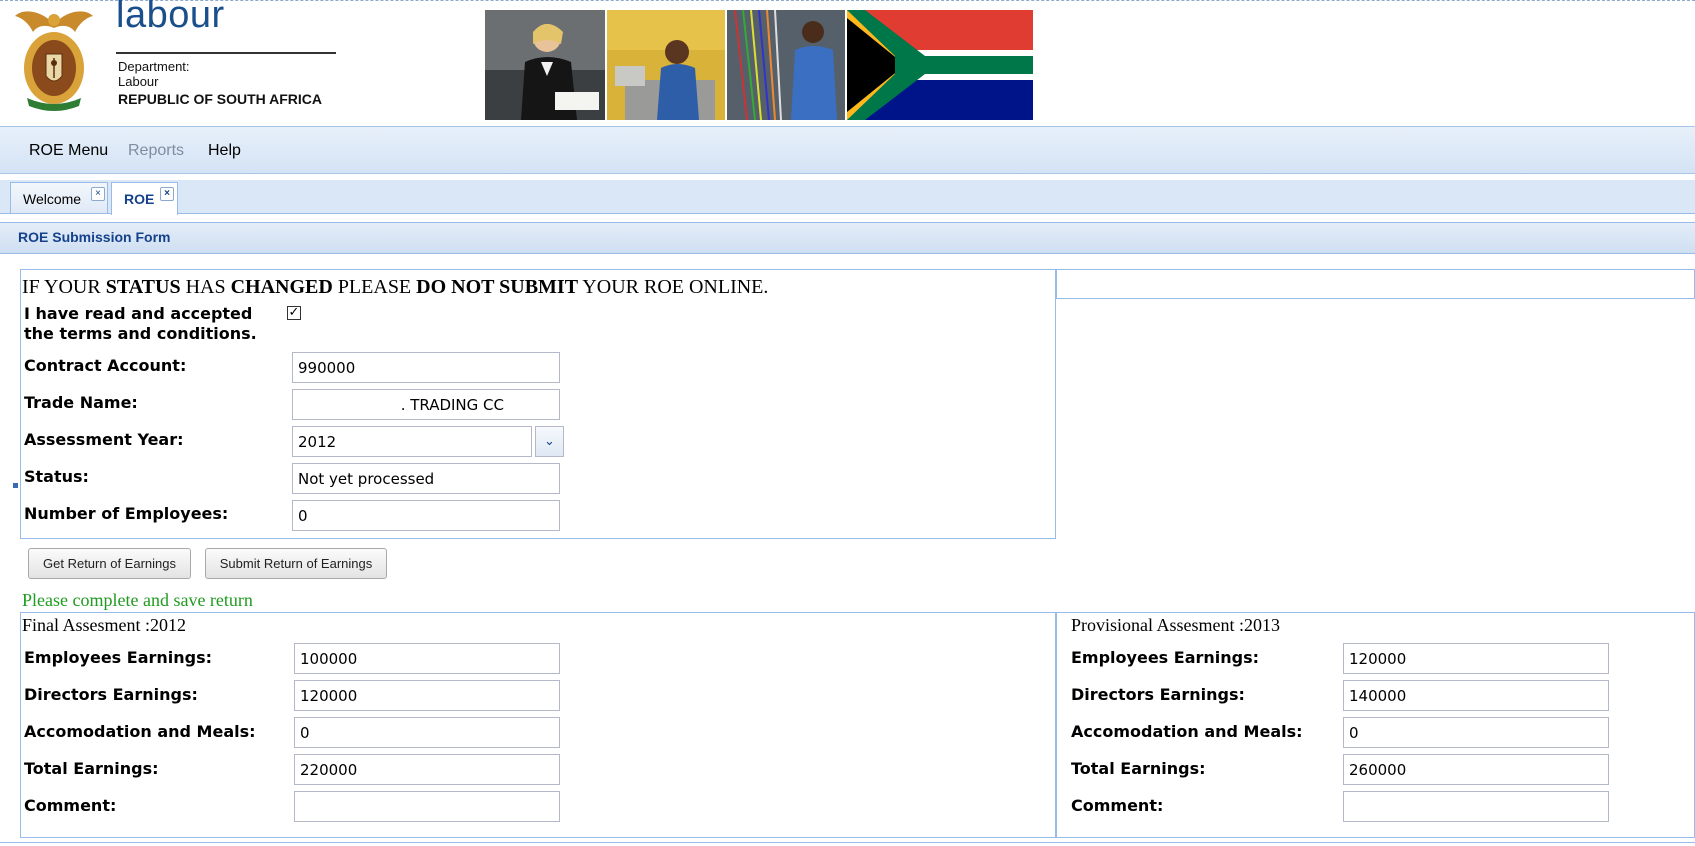 The height and width of the screenshot is (846, 1695). What do you see at coordinates (170, 18) in the screenshot?
I see `brand-title: labour` at bounding box center [170, 18].